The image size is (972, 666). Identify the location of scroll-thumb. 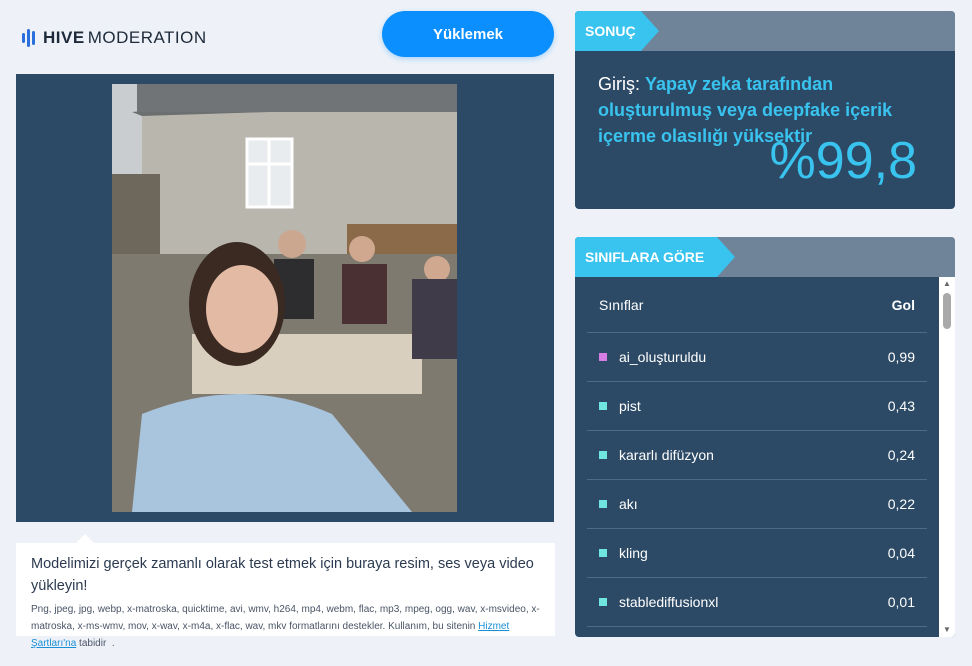
(947, 311).